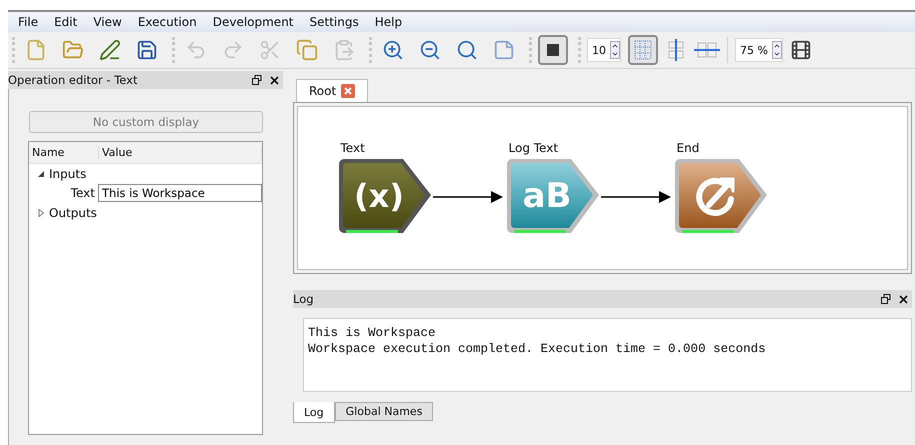 The height and width of the screenshot is (445, 915). What do you see at coordinates (180, 152) in the screenshot?
I see `column-header: Value` at bounding box center [180, 152].